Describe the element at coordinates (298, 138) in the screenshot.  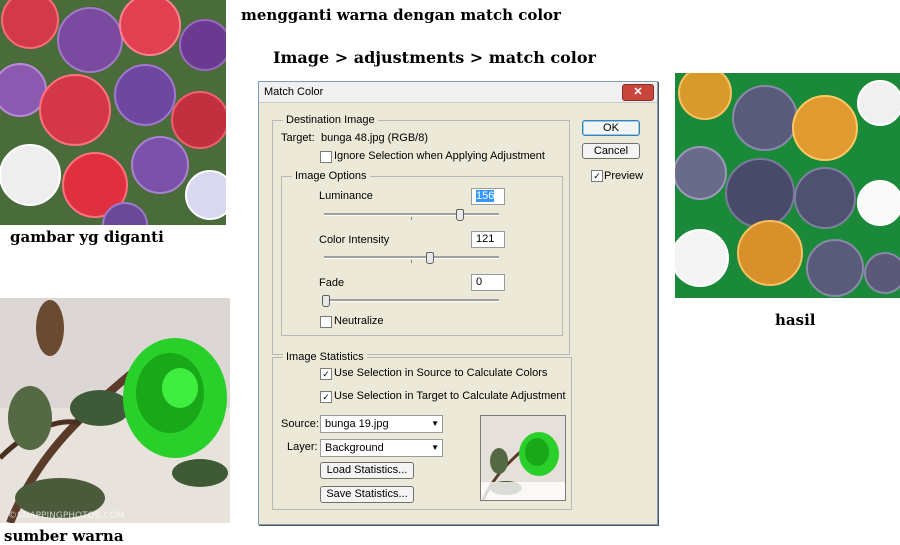
I see `target-label: Target:` at that location.